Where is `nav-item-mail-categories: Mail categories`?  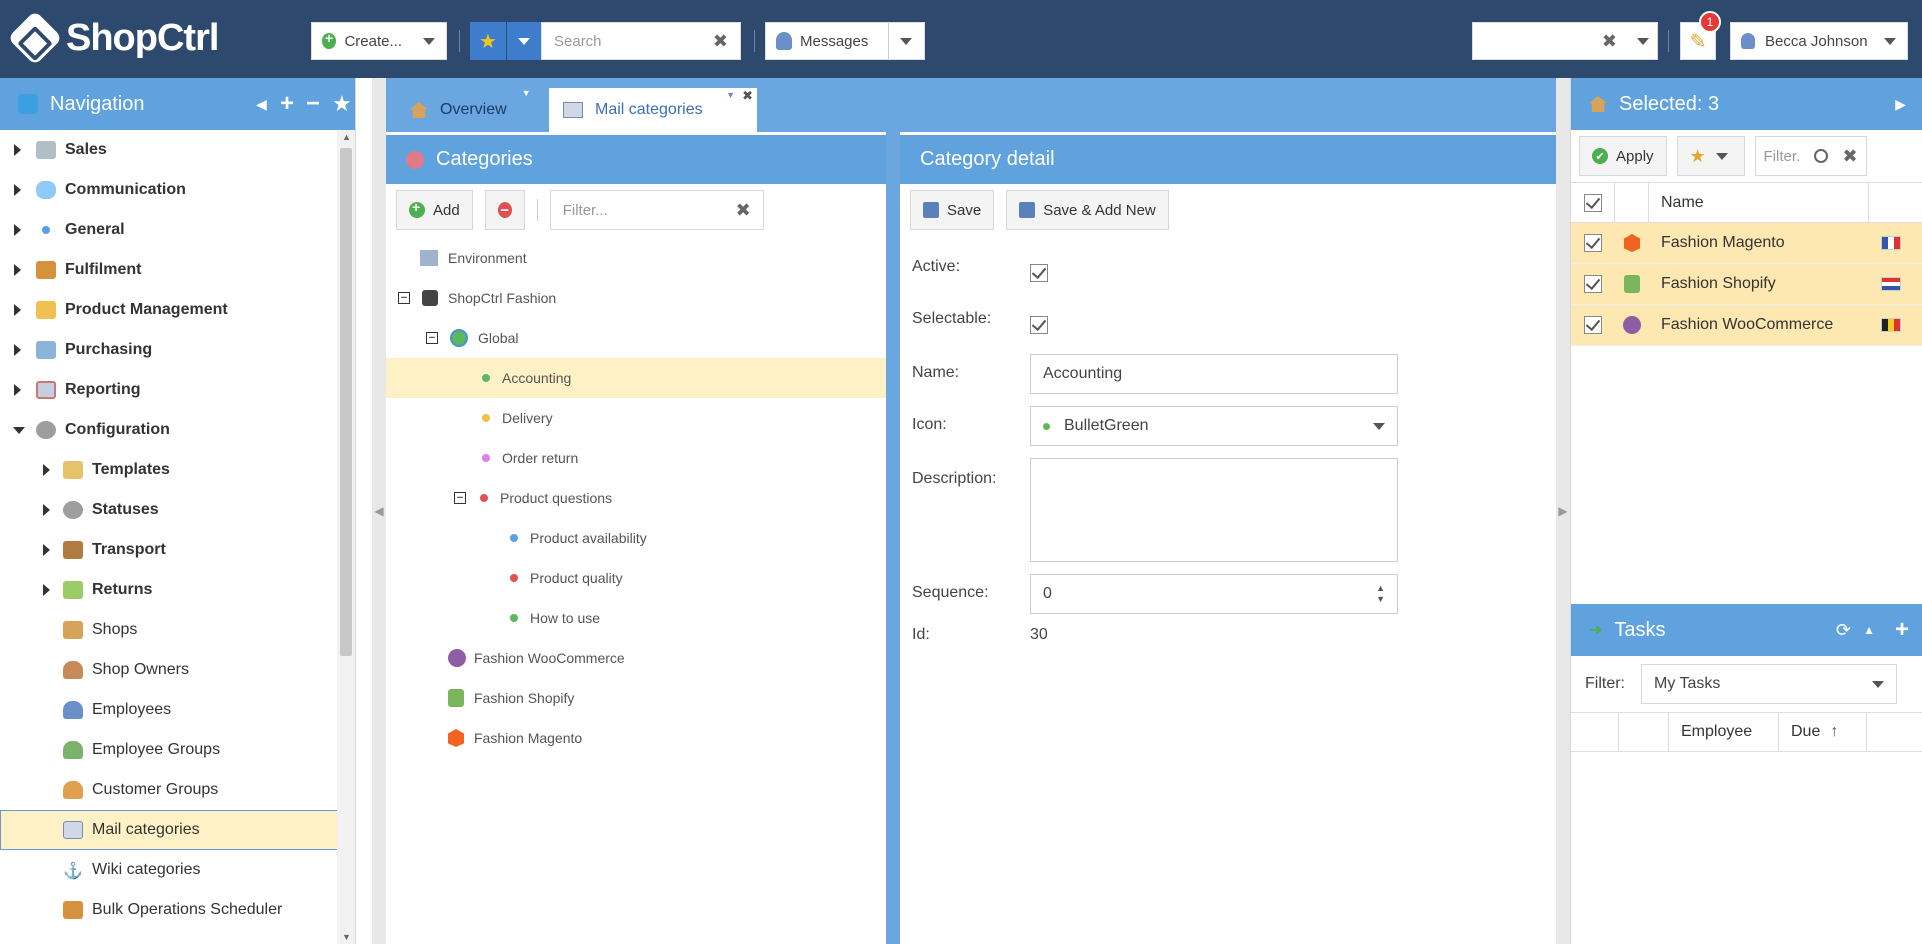
nav-item-mail-categories: Mail categories is located at coordinates (177, 830).